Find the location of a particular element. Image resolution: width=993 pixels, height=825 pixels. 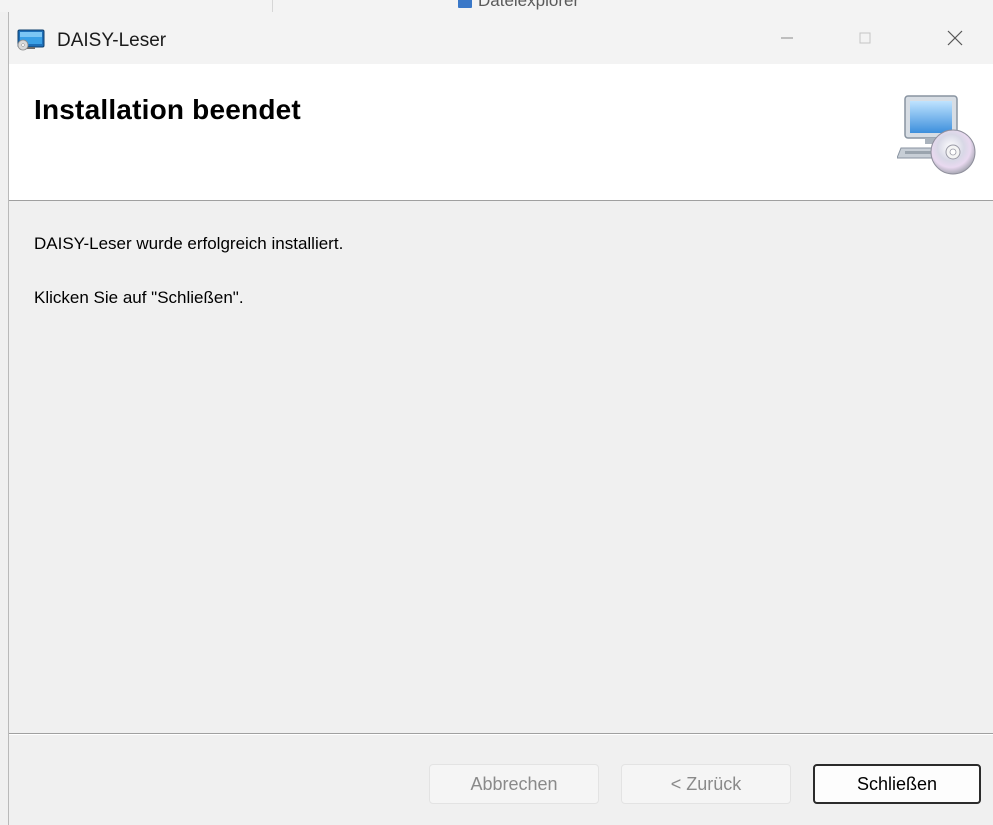

back-button: < Zurück is located at coordinates (706, 784).